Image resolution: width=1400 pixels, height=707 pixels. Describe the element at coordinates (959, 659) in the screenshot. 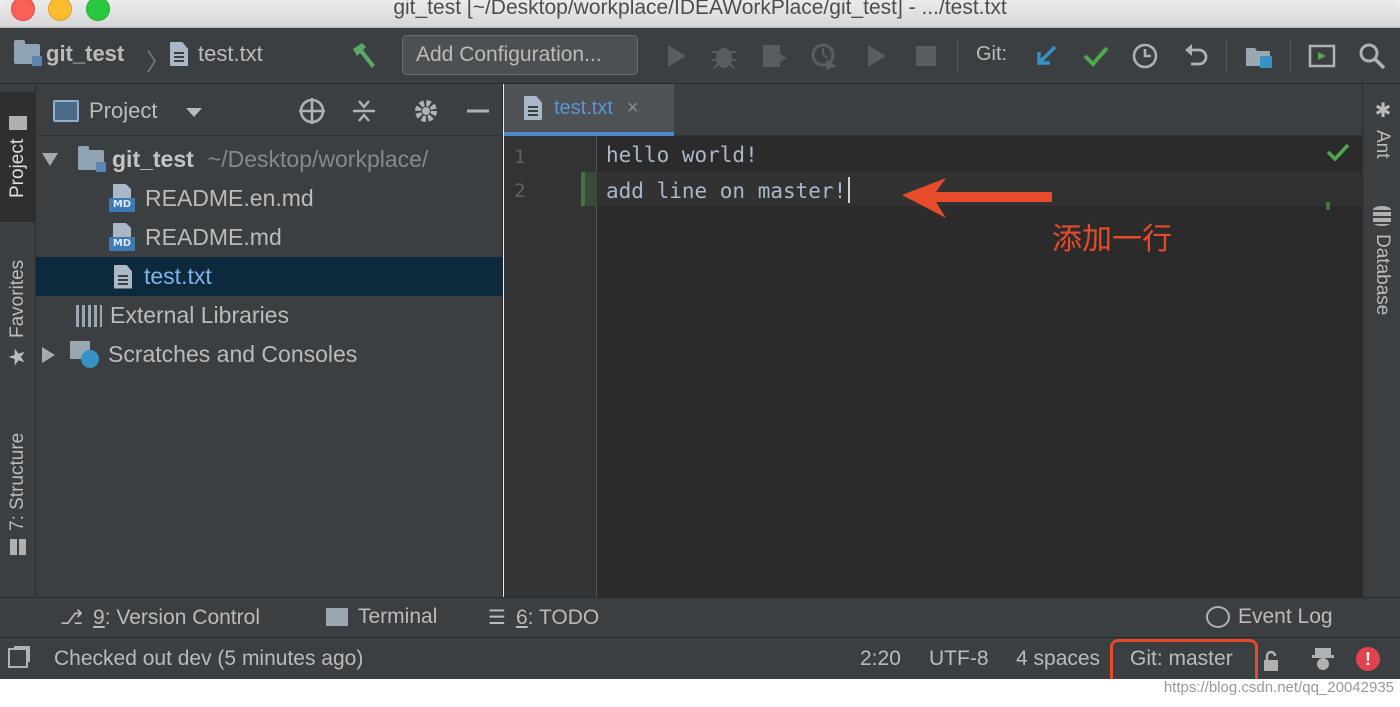

I see `file-encoding: UTF-8` at that location.